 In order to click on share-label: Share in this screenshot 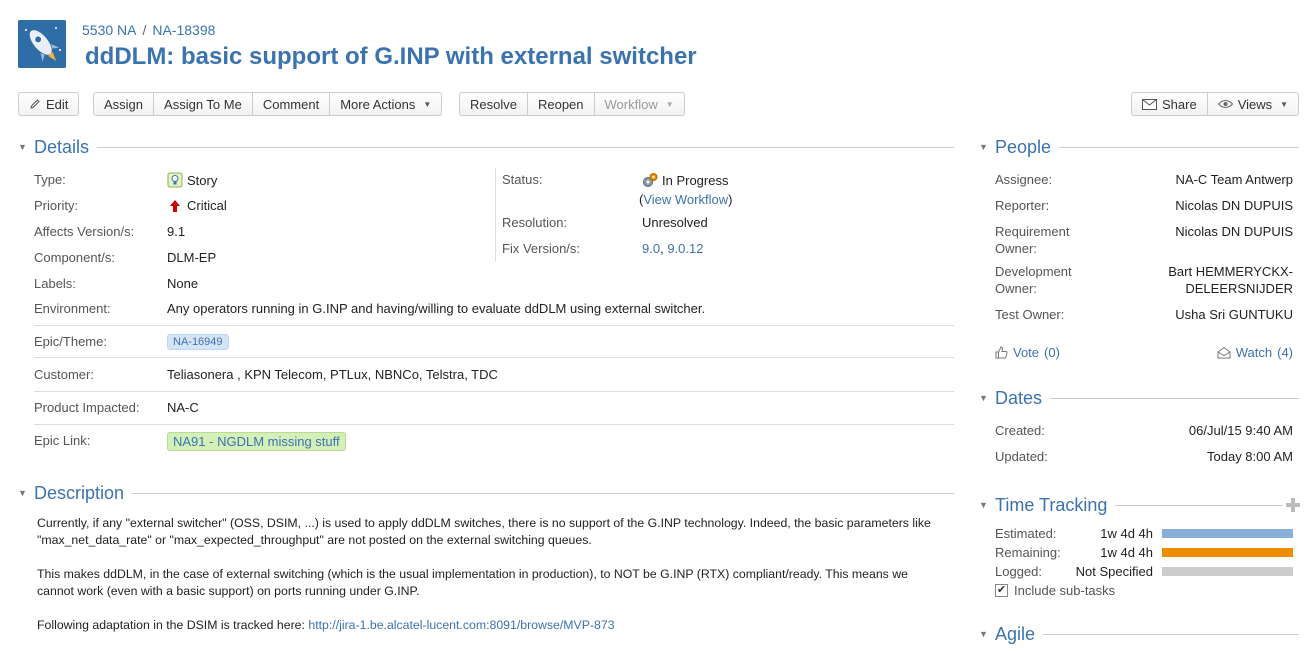, I will do `click(1179, 104)`.